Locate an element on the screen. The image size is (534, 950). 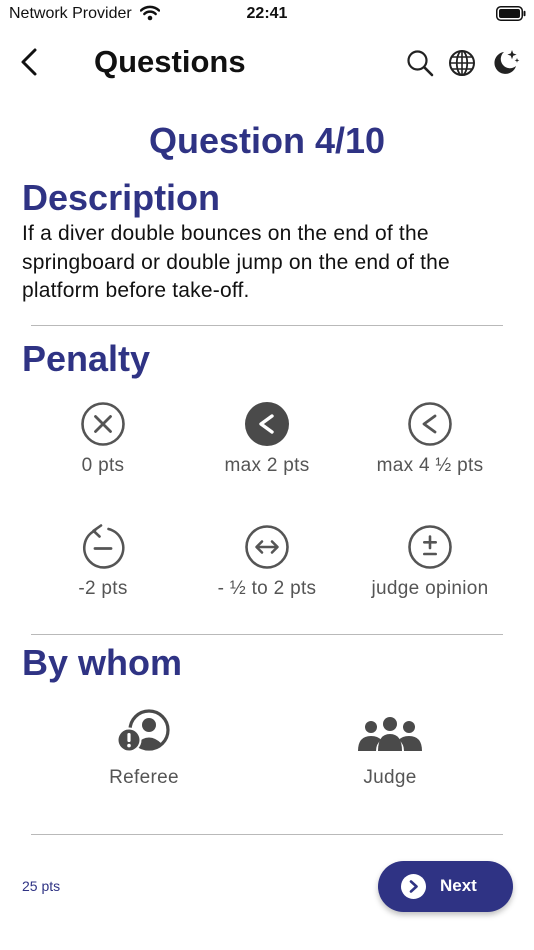
group-people-icon is located at coordinates (390, 734).